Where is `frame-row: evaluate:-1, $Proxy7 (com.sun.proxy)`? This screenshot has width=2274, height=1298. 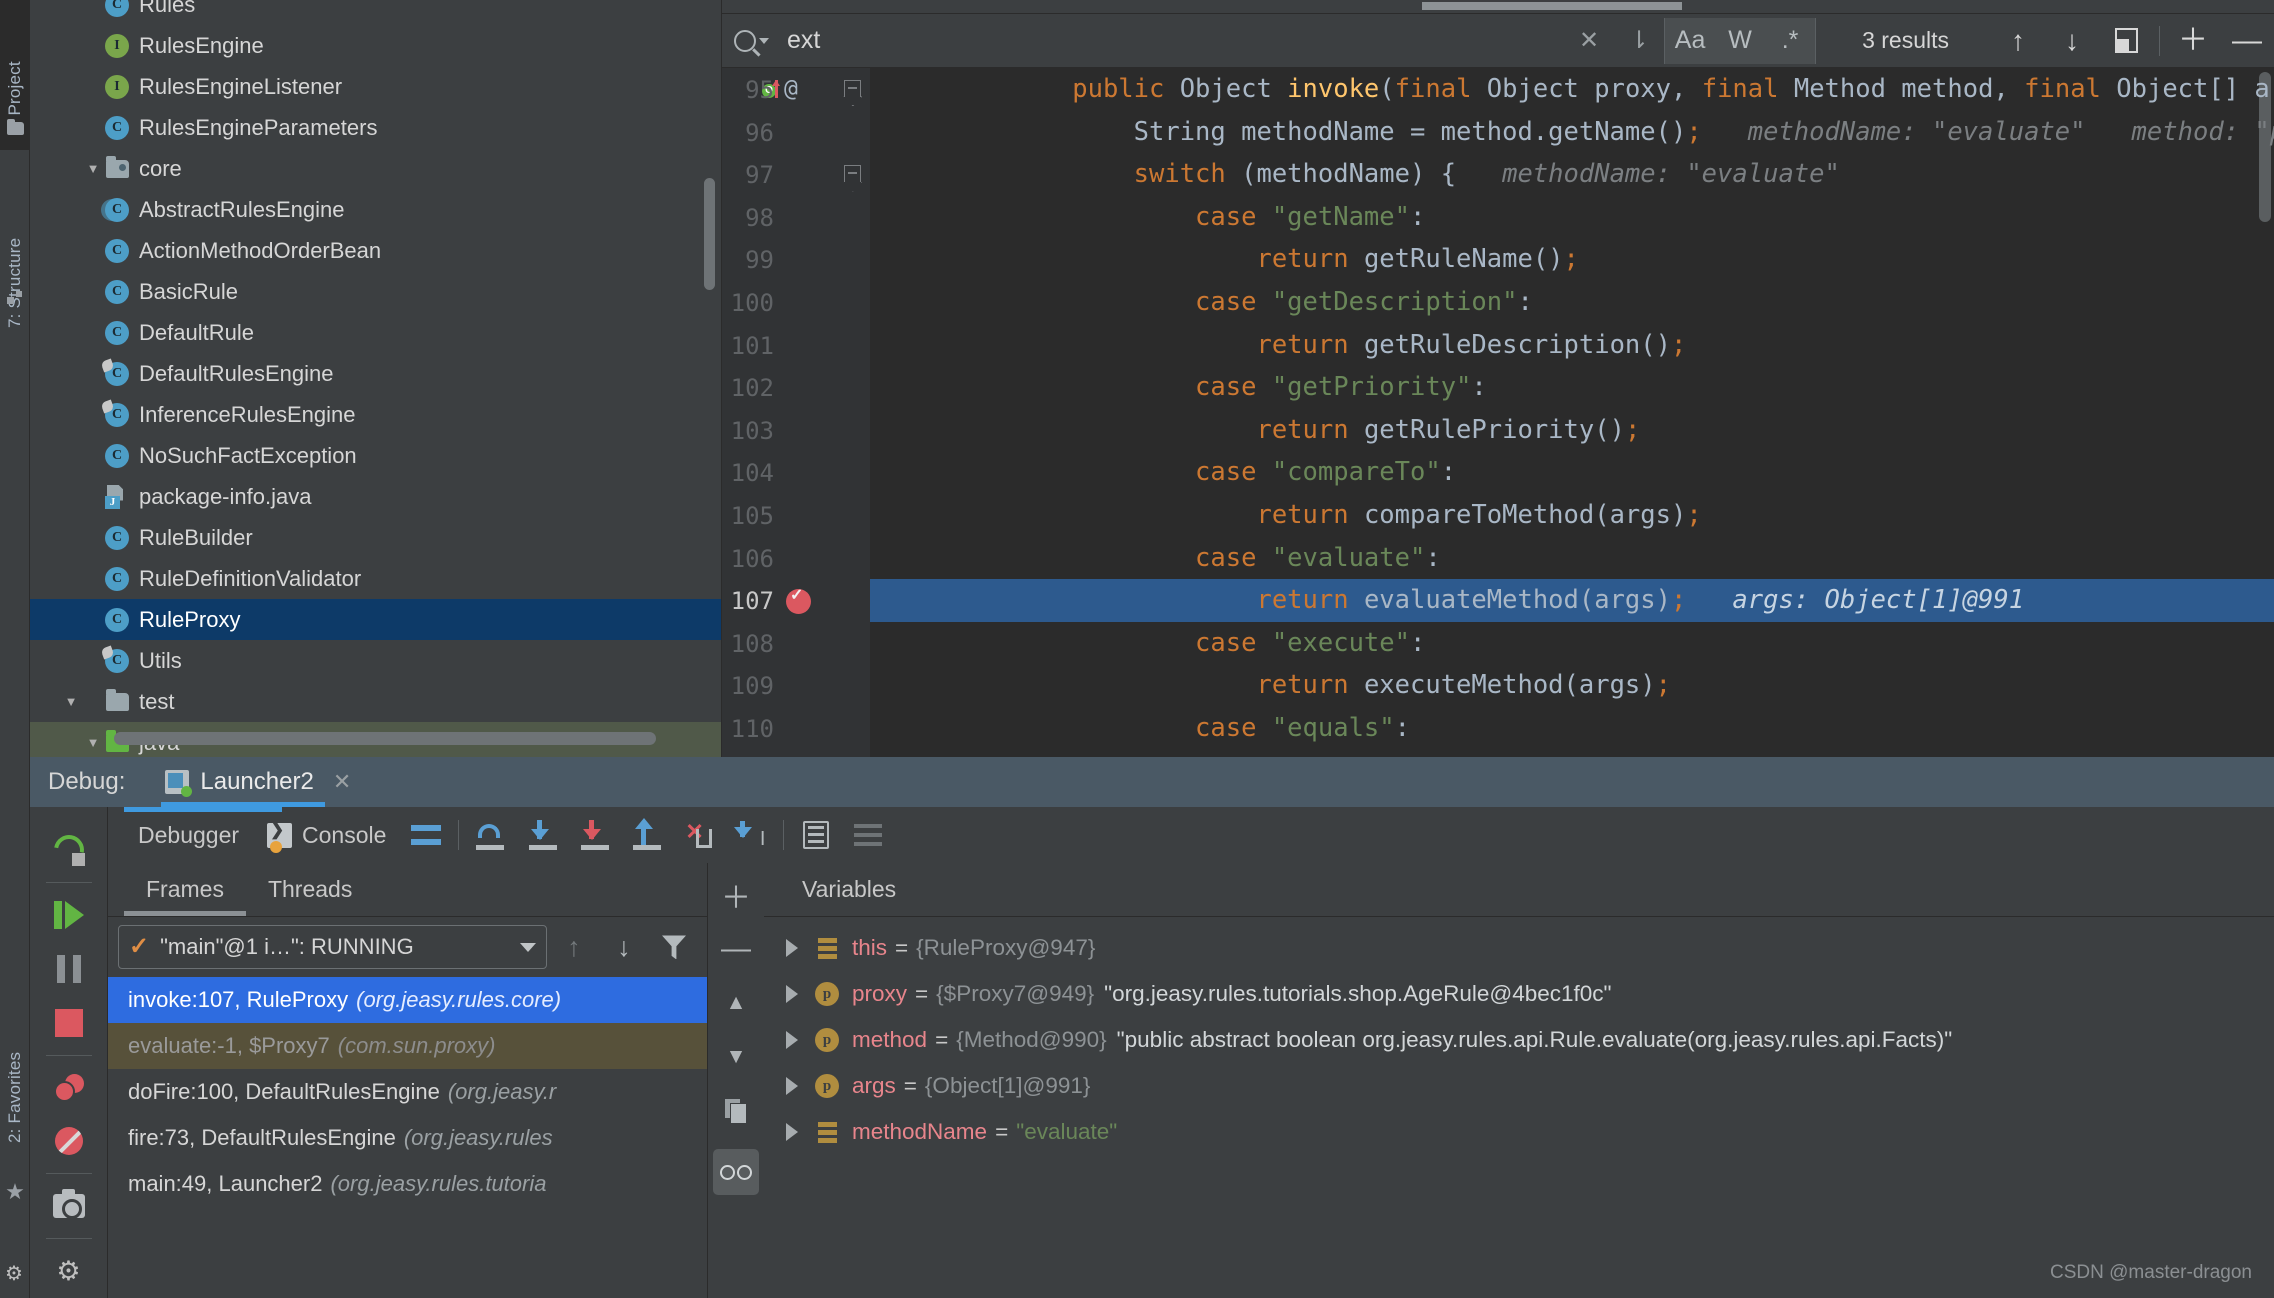 frame-row: evaluate:-1, $Proxy7 (com.sun.proxy) is located at coordinates (407, 1046).